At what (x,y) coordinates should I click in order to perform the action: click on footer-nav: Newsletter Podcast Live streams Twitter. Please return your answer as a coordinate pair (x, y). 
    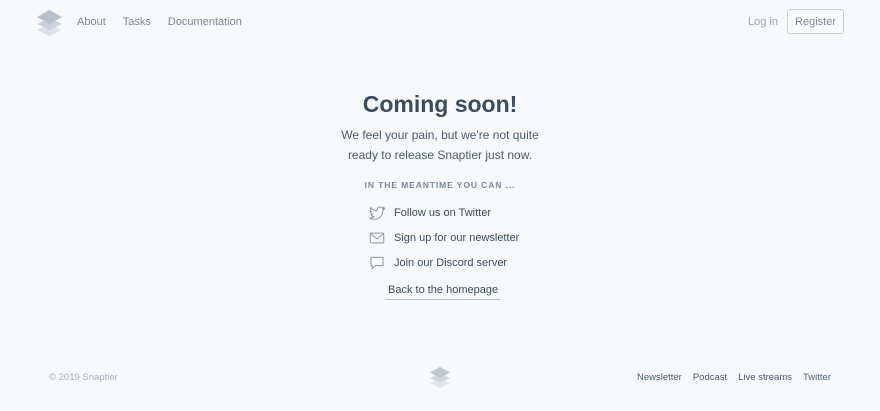
    Looking at the image, I should click on (728, 378).